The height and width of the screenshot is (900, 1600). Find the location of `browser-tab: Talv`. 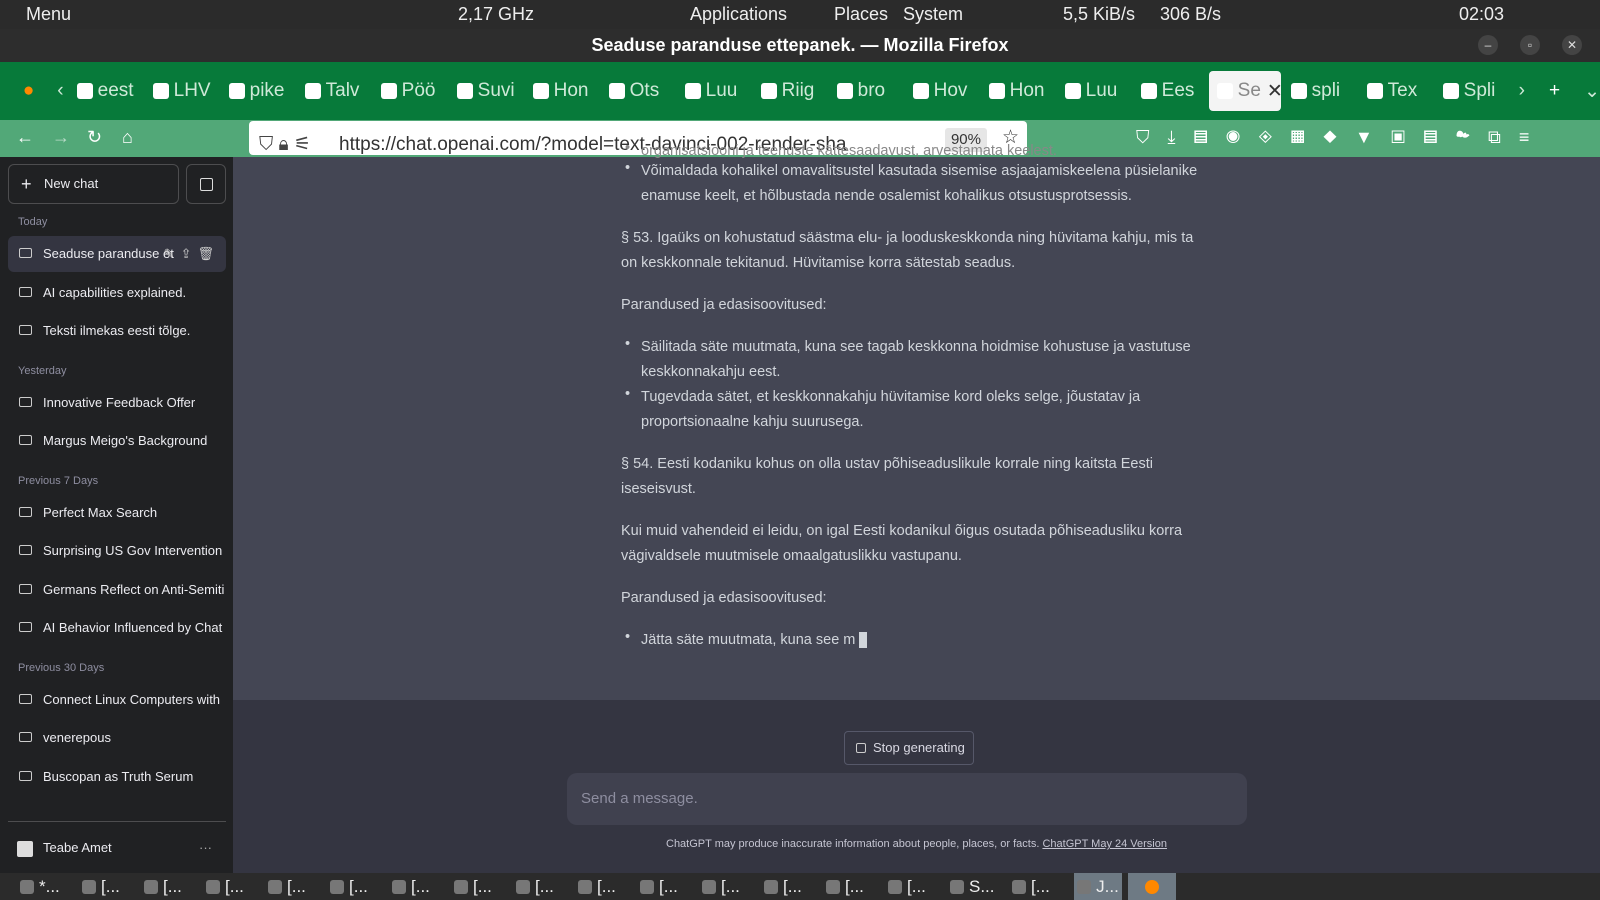

browser-tab: Talv is located at coordinates (334, 91).